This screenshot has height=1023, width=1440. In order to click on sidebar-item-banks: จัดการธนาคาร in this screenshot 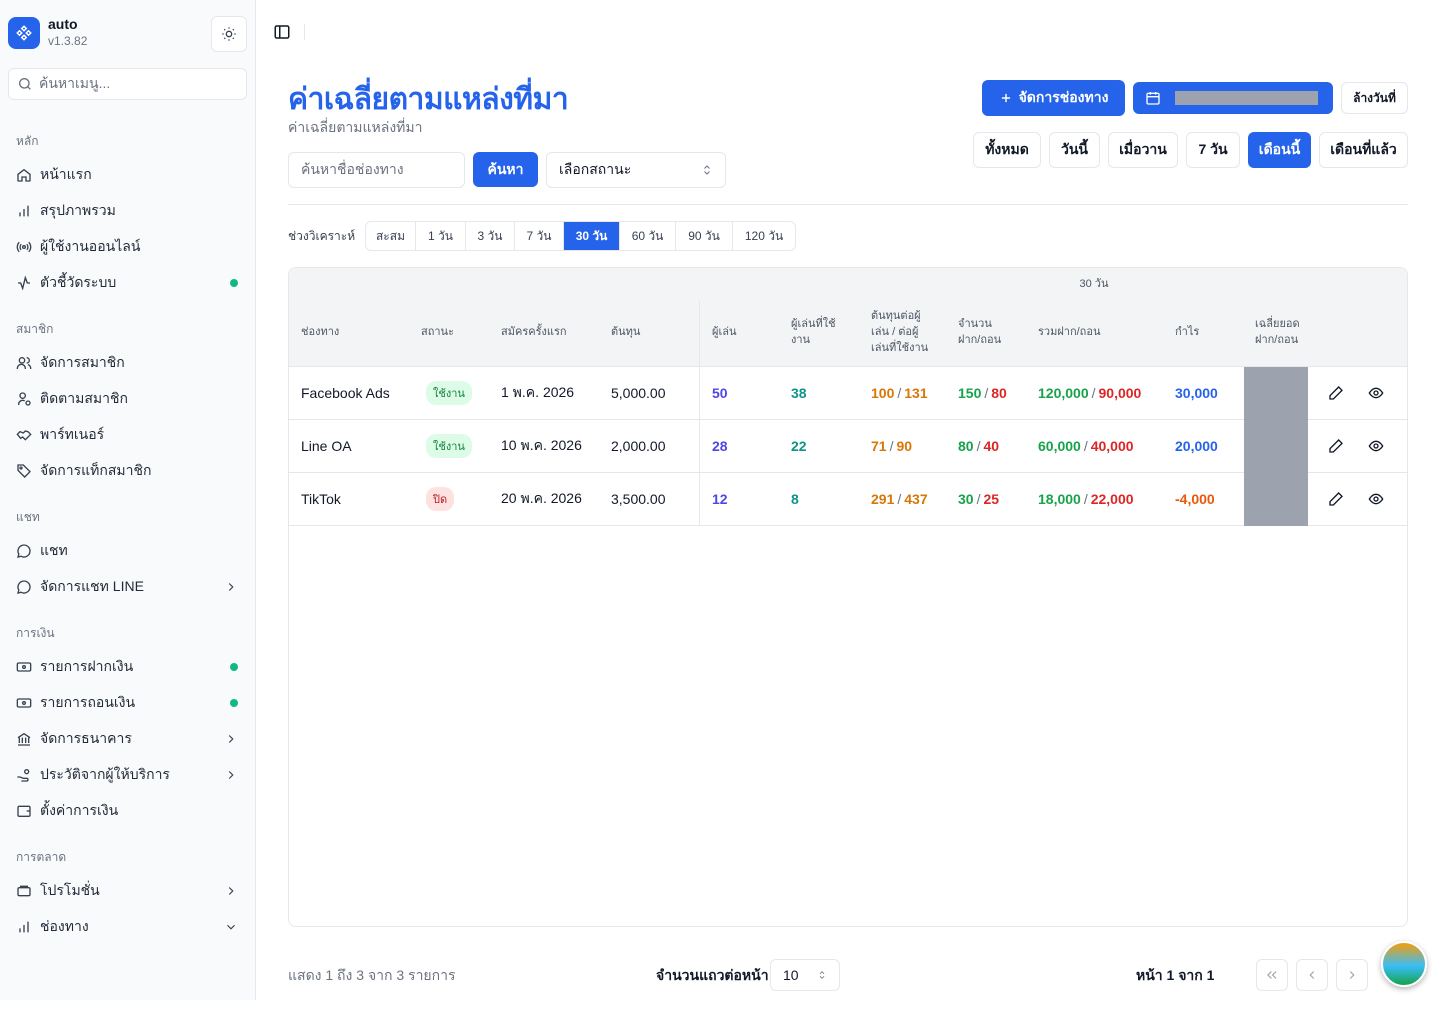, I will do `click(128, 739)`.